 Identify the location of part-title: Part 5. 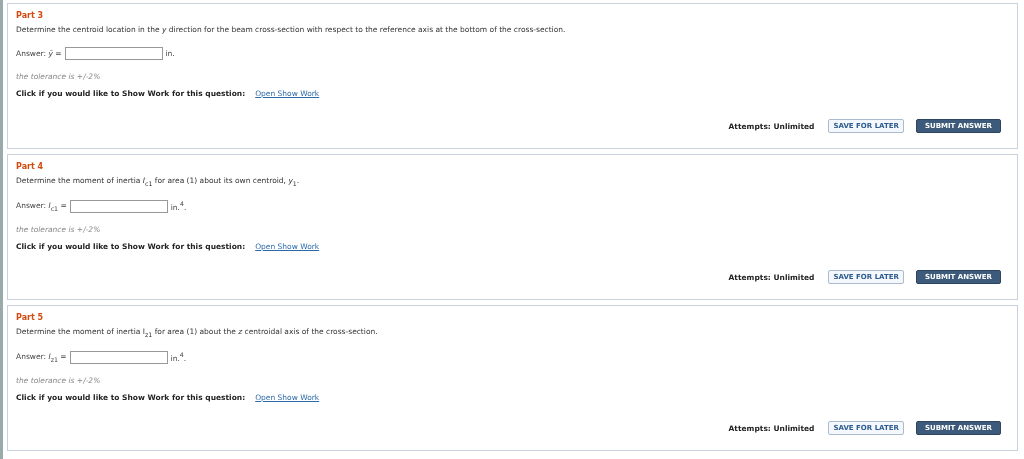
(30, 317).